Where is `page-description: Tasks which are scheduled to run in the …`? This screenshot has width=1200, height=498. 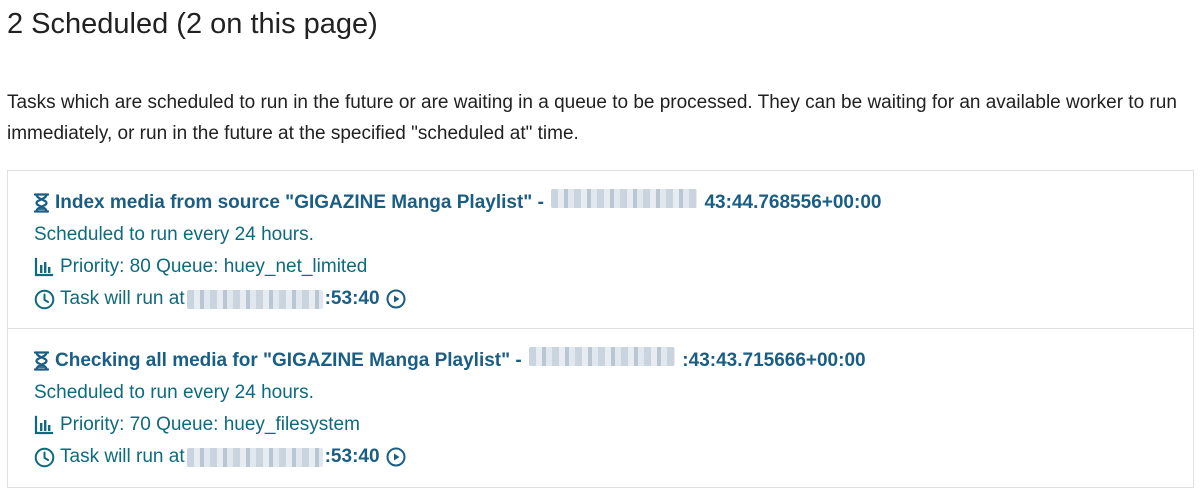
page-description: Tasks which are scheduled to run in the … is located at coordinates (592, 118).